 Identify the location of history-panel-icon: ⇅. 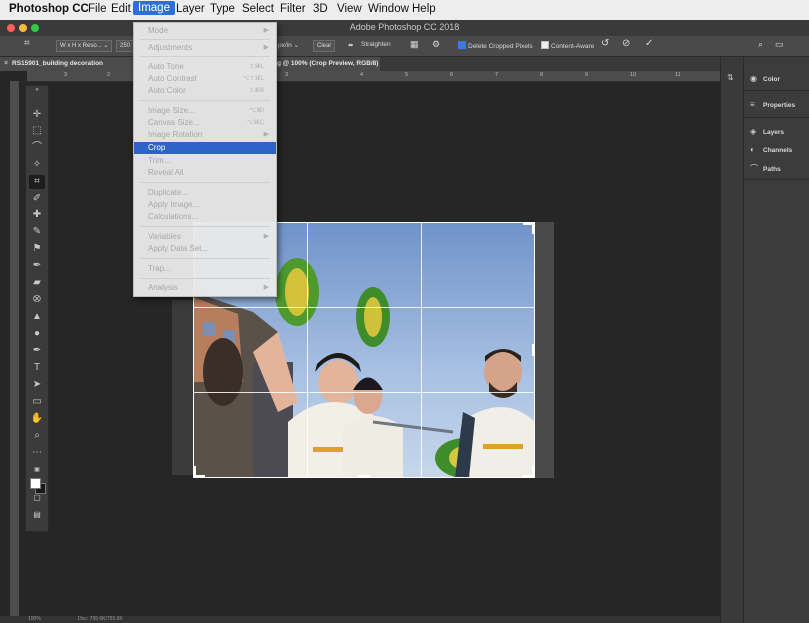
(730, 77).